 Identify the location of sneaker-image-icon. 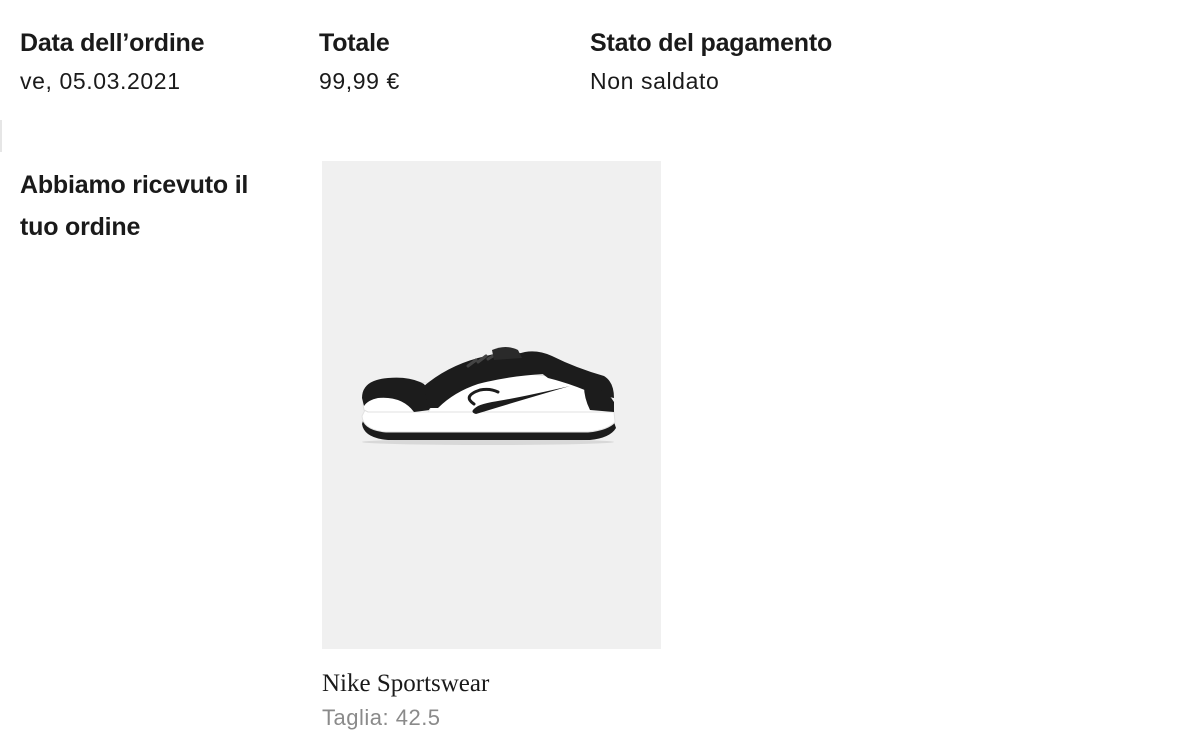
(488, 396).